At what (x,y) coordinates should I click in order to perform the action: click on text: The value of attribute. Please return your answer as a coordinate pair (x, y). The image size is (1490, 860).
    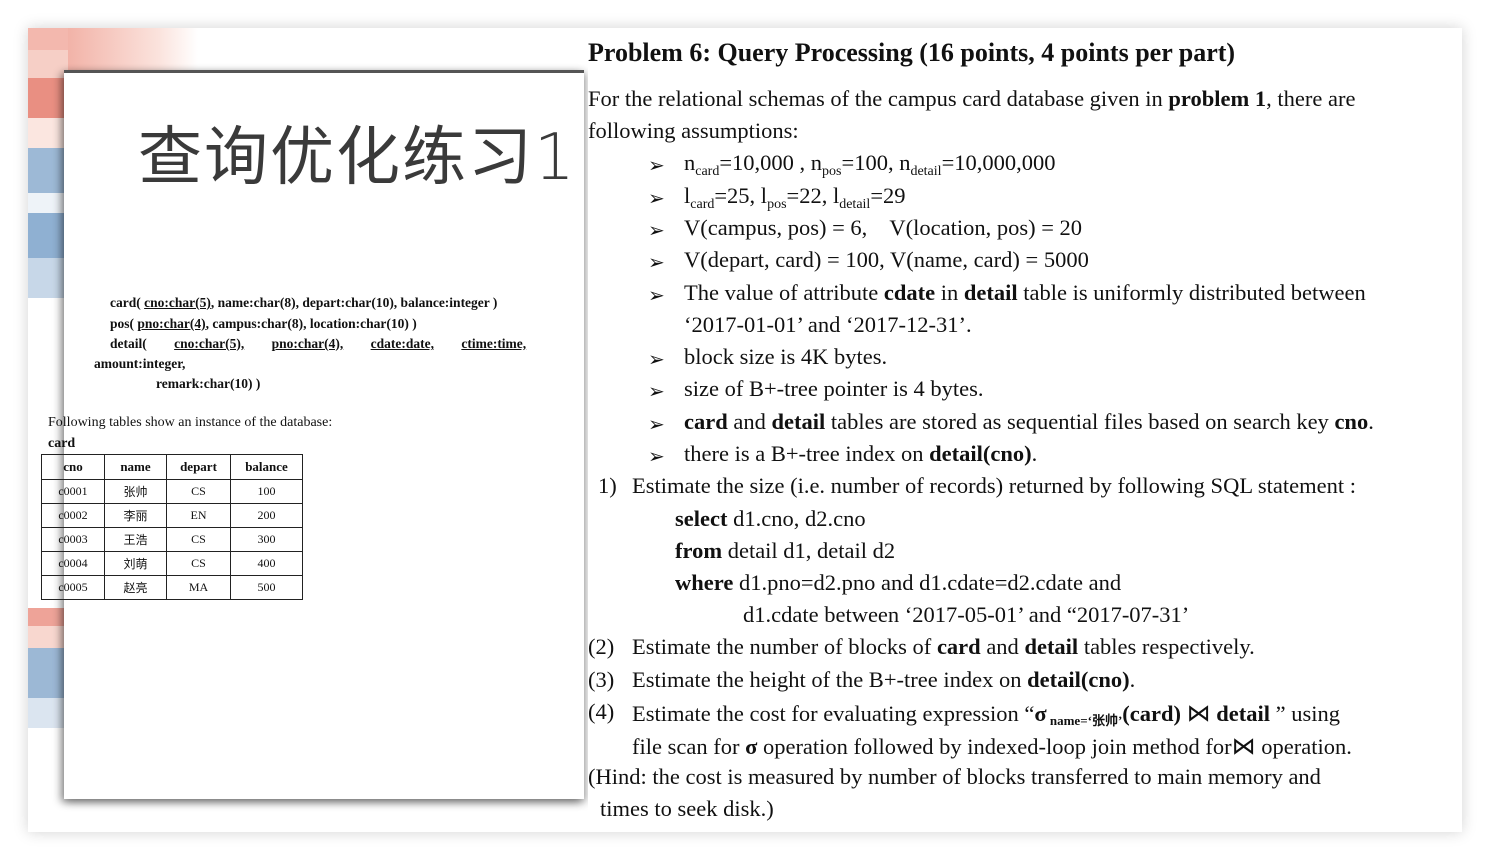
    Looking at the image, I should click on (784, 292).